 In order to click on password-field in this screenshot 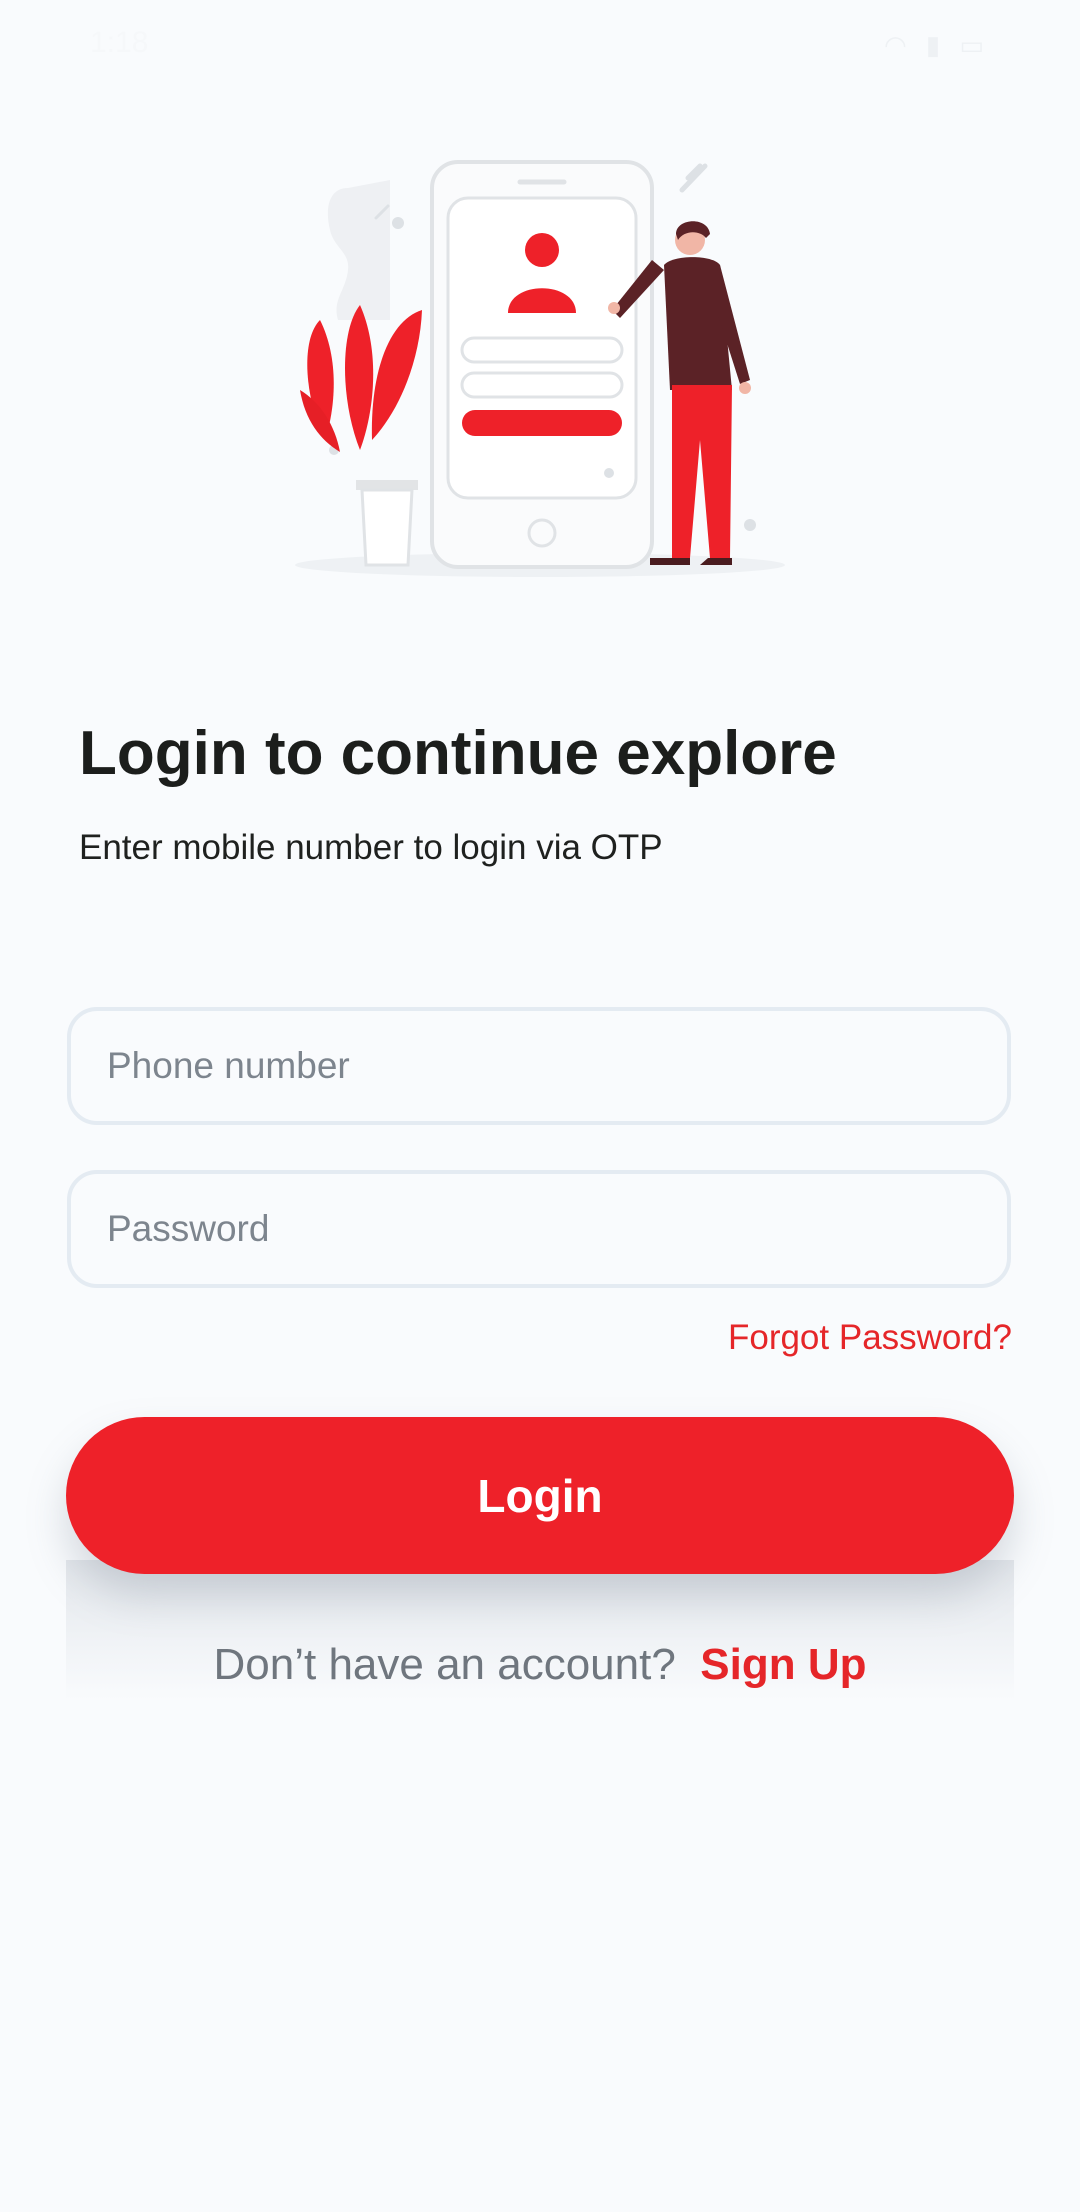, I will do `click(539, 1229)`.